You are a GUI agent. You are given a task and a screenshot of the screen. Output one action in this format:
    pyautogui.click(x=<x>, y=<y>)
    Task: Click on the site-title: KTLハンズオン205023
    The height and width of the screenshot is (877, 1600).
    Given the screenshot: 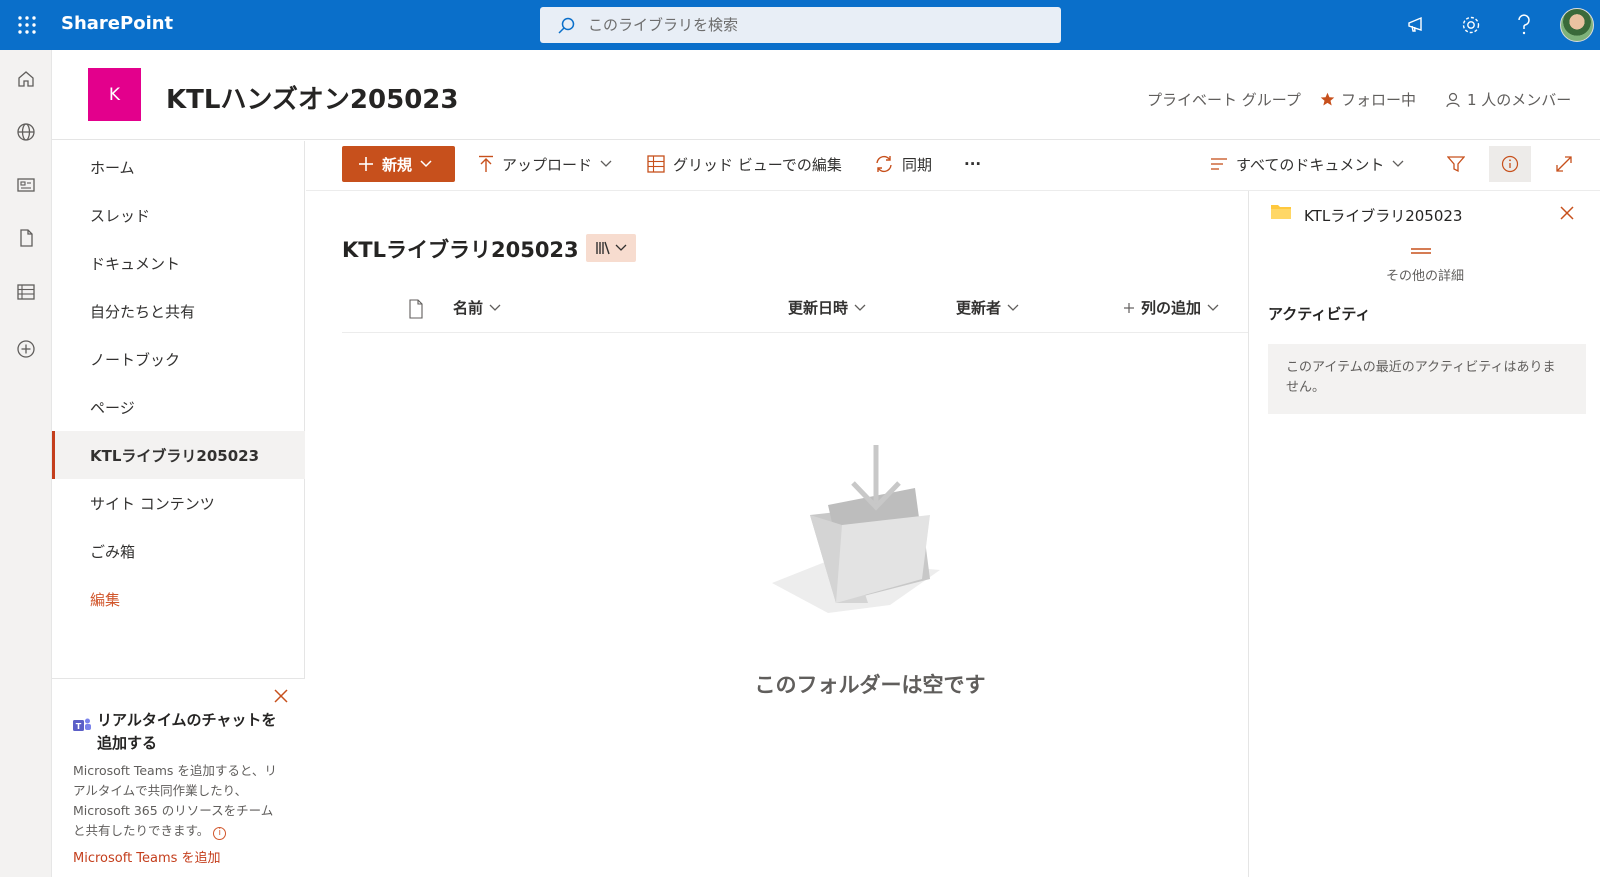 What is the action you would take?
    pyautogui.click(x=312, y=97)
    